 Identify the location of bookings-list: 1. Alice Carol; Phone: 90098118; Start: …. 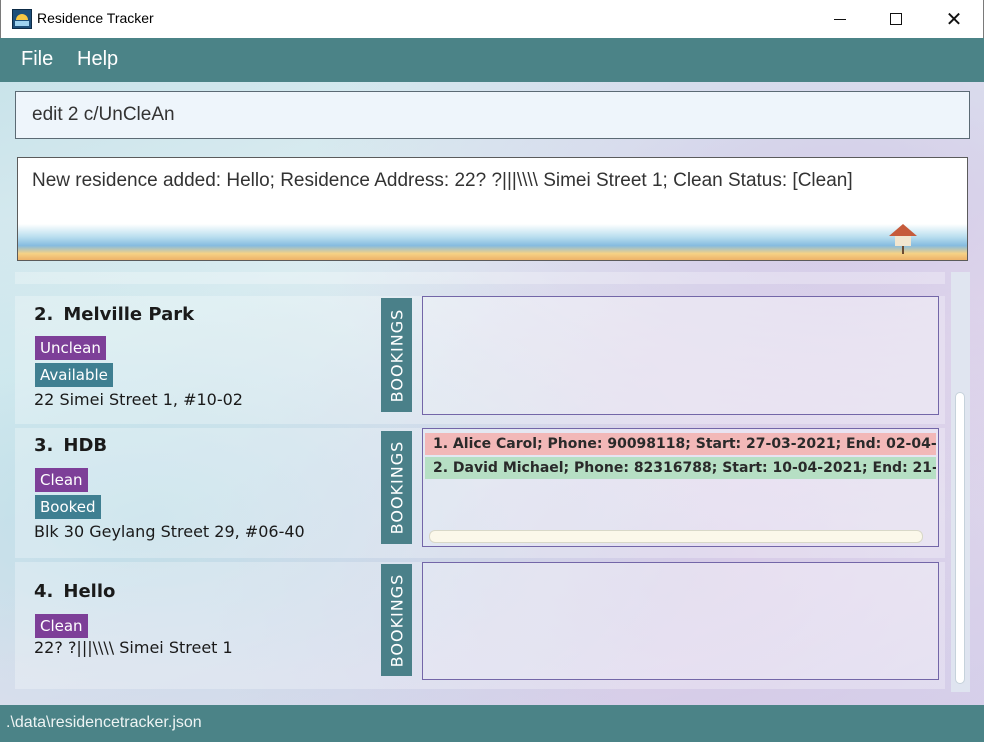
(680, 487).